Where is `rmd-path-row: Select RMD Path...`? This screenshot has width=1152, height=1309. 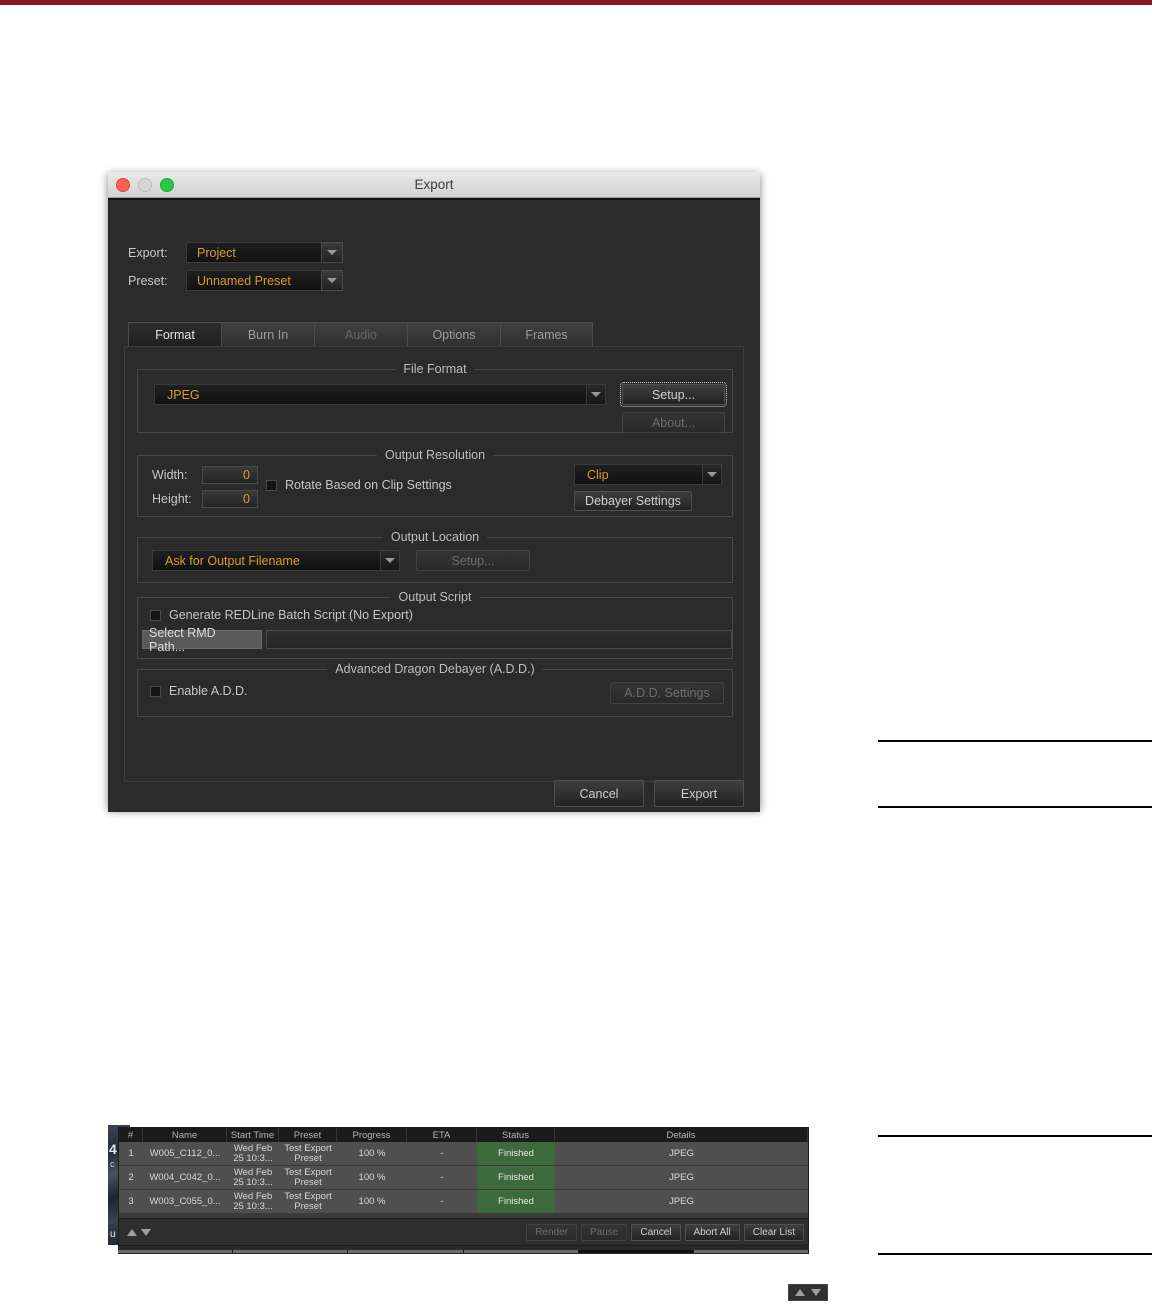
rmd-path-row: Select RMD Path... is located at coordinates (437, 640).